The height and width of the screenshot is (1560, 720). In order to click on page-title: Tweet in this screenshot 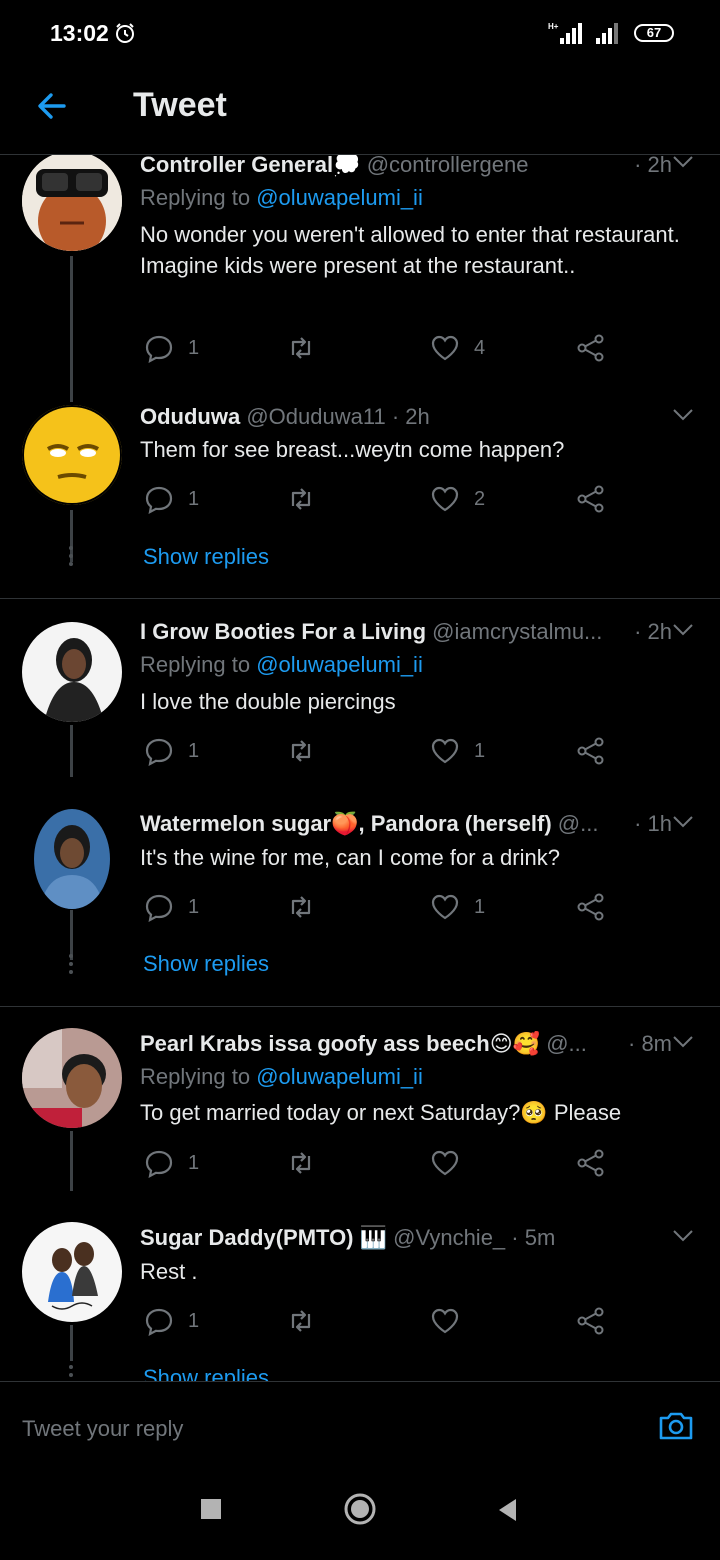, I will do `click(180, 105)`.